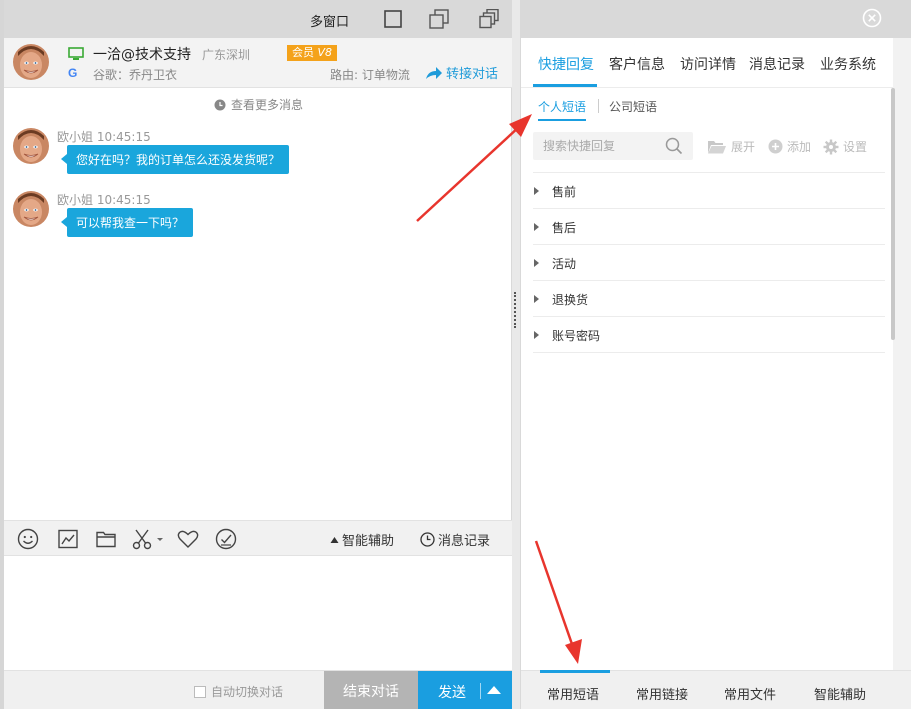 The height and width of the screenshot is (709, 911). What do you see at coordinates (562, 106) in the screenshot?
I see `subtab-personal-phrases: 个人短语` at bounding box center [562, 106].